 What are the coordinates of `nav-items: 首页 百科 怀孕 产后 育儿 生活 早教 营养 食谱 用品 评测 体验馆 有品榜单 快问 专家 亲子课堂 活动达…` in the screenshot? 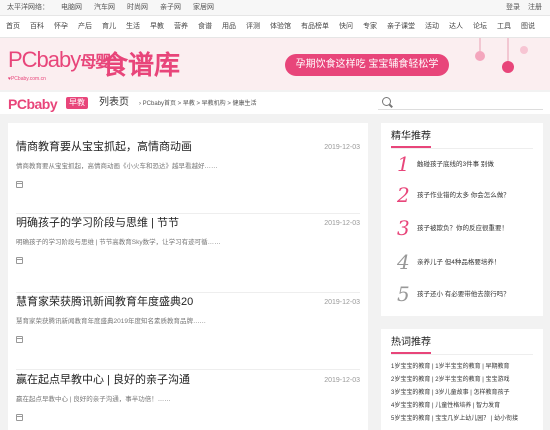 It's located at (270, 27).